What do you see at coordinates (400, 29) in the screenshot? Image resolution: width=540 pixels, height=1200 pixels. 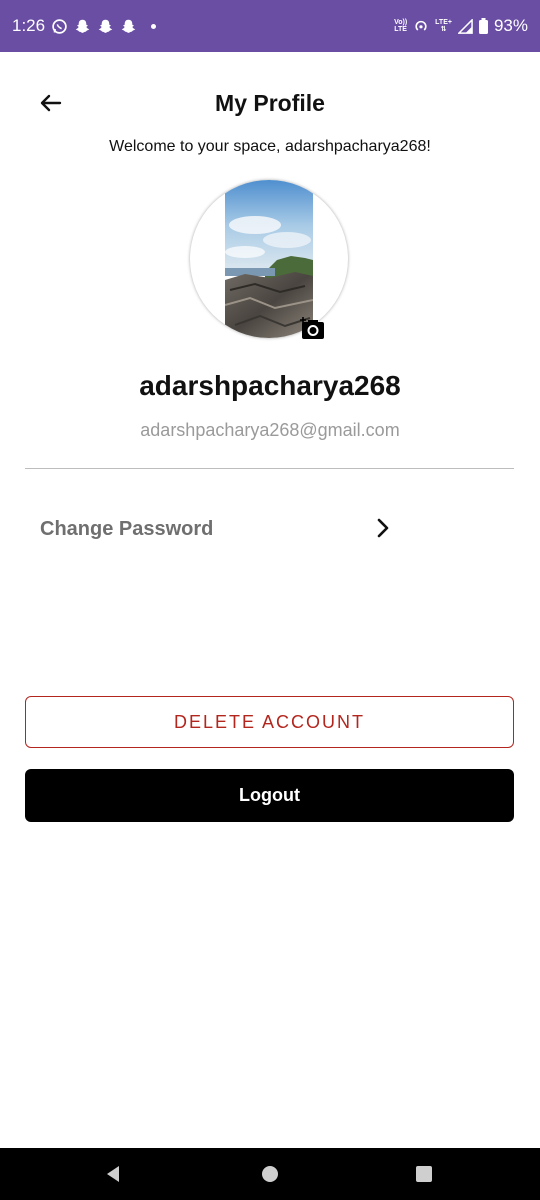 I see `volte-bottom: LTE` at bounding box center [400, 29].